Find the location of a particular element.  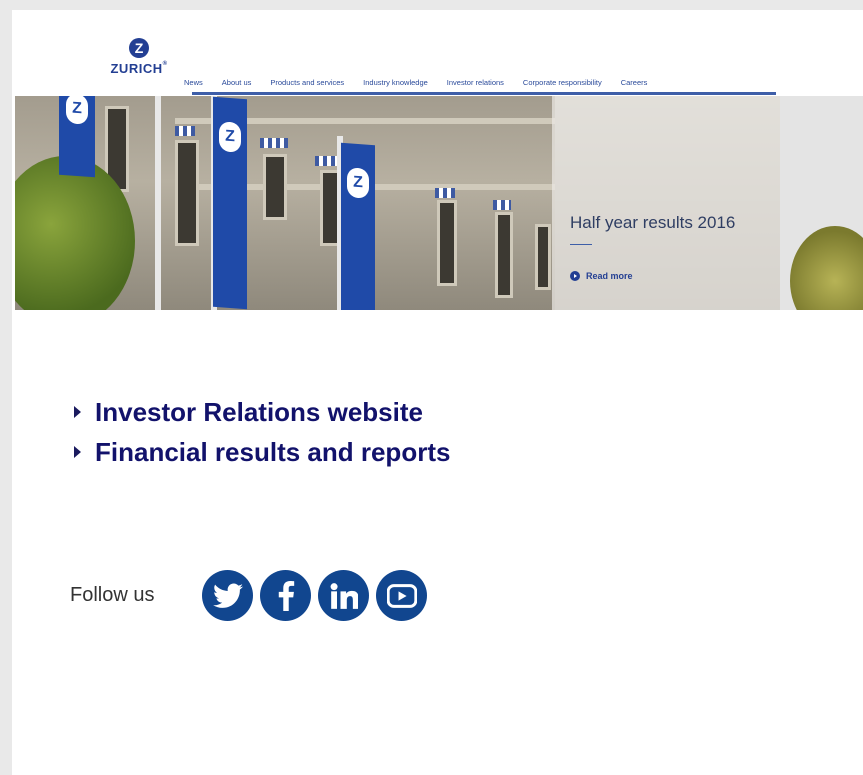

zurich-z-icon: Z is located at coordinates (139, 48).